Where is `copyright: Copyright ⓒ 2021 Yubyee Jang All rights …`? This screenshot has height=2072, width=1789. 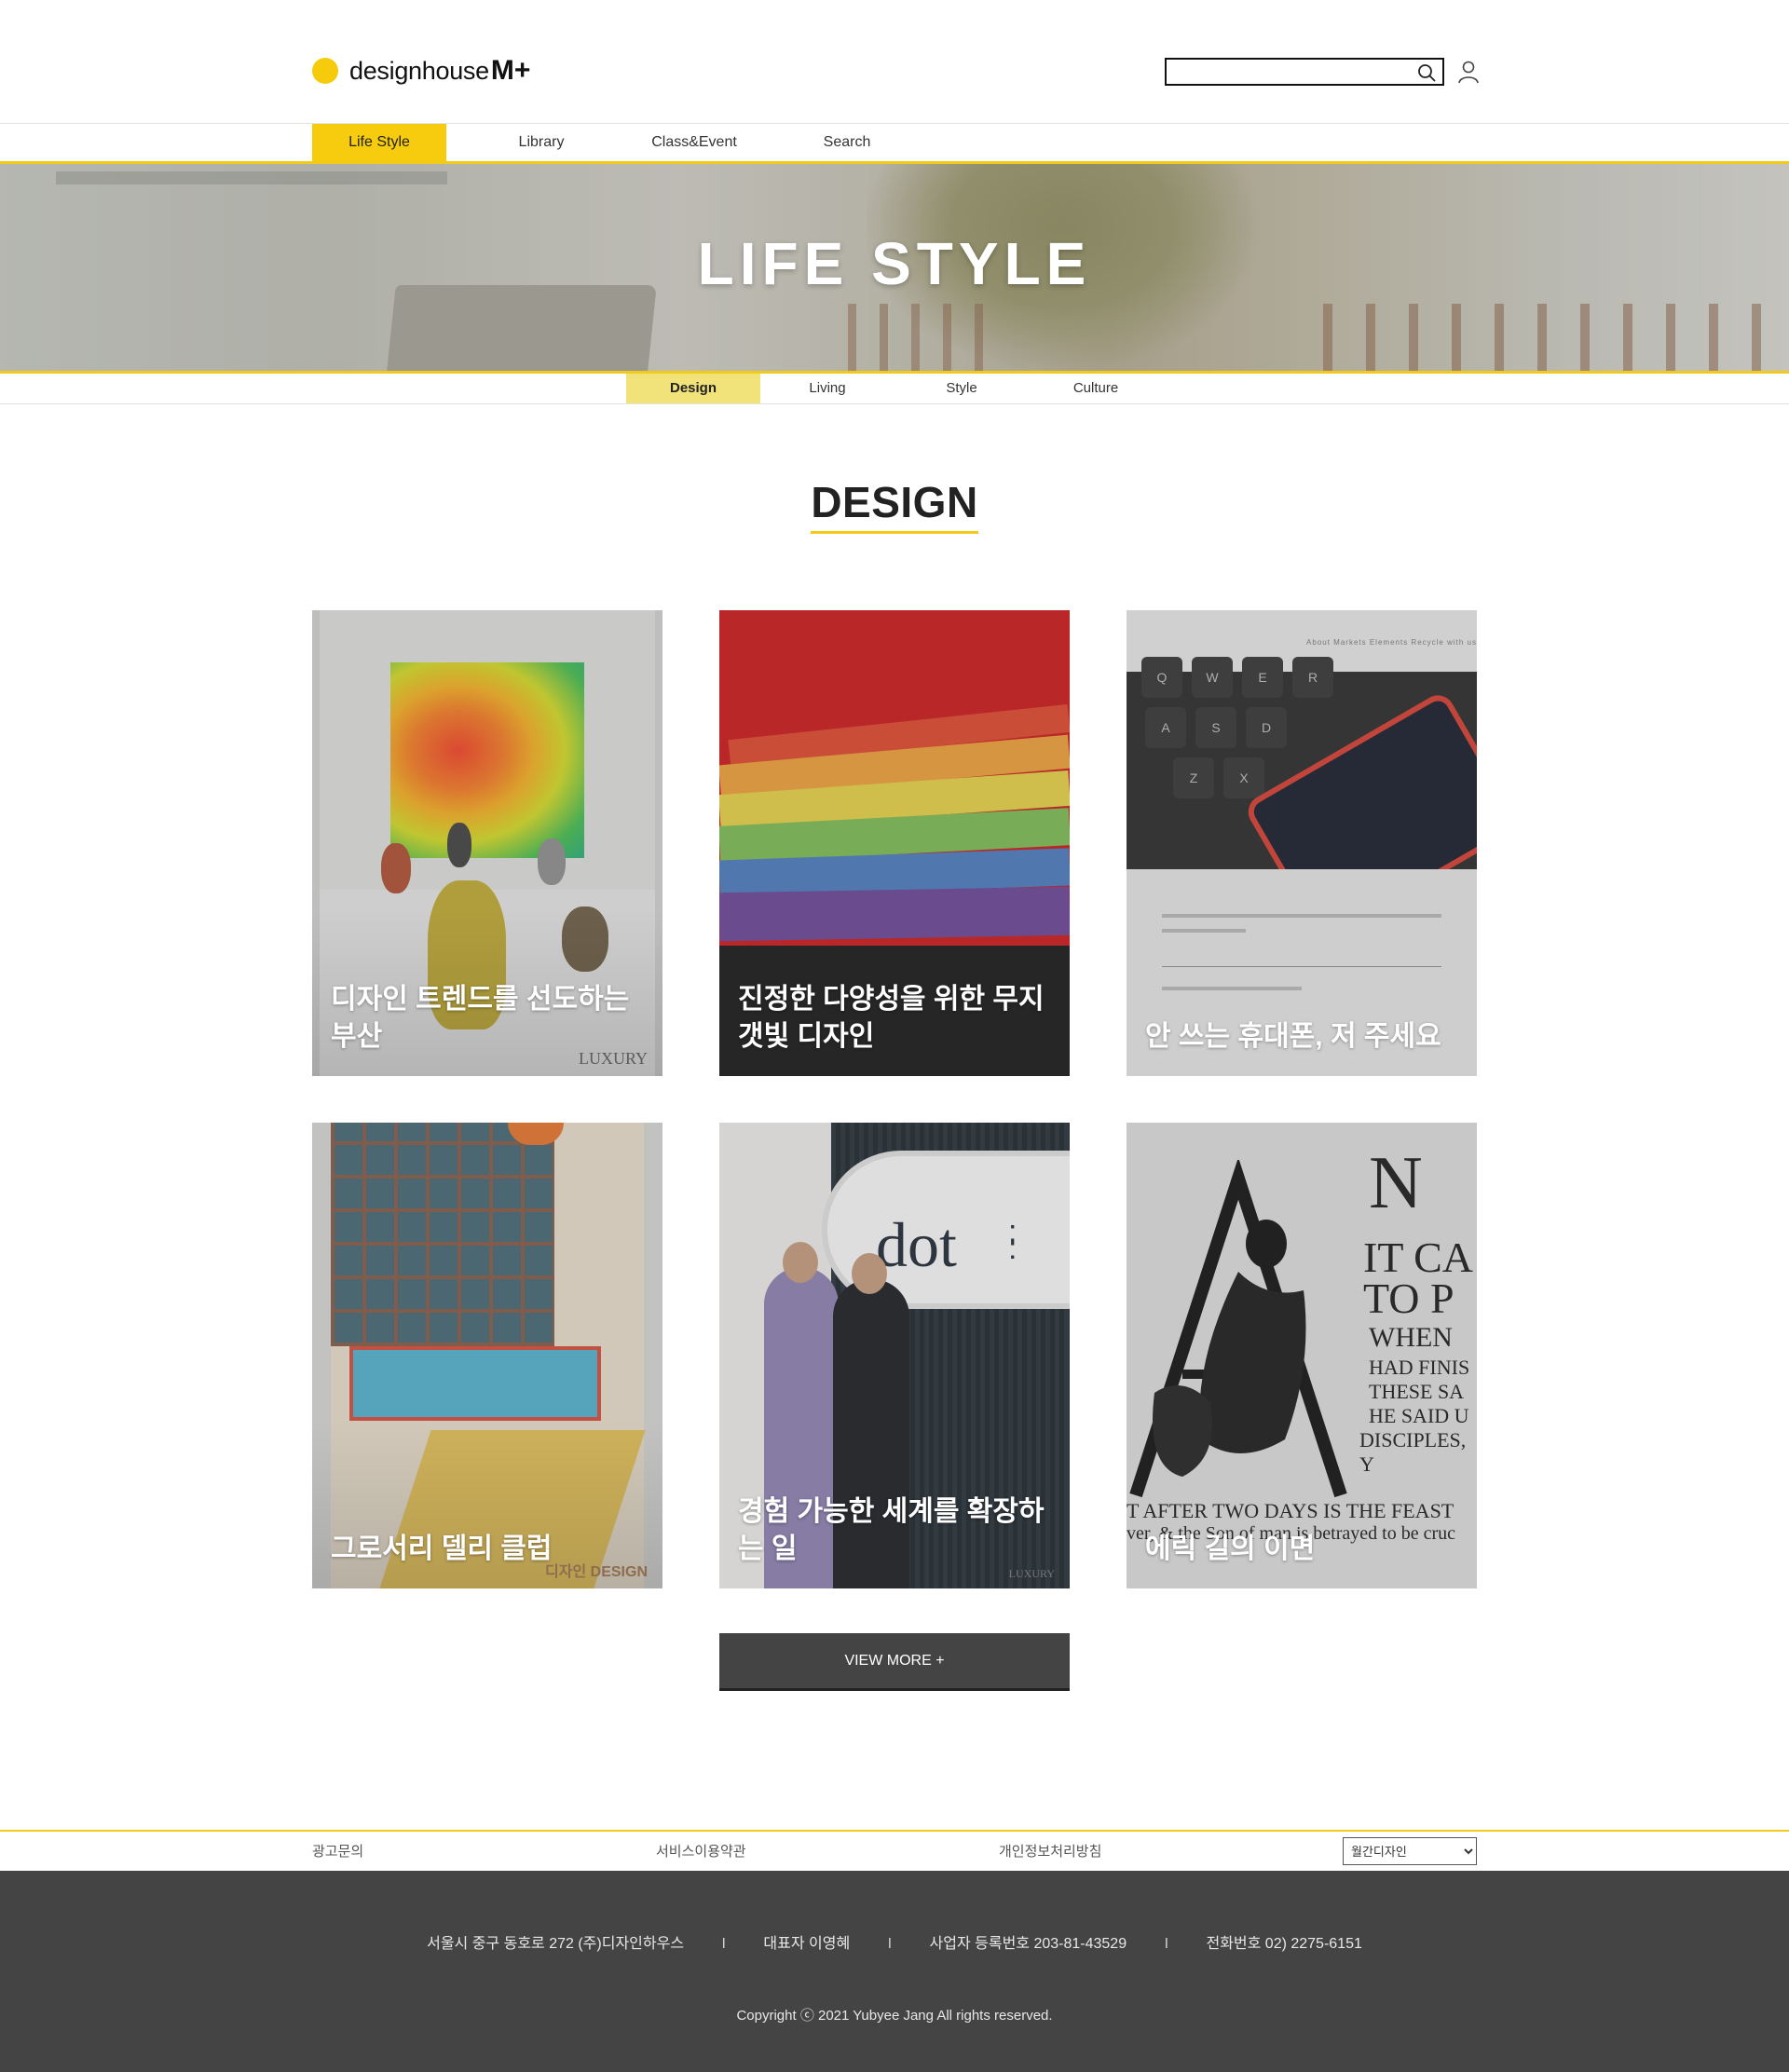 copyright: Copyright ⓒ 2021 Yubyee Jang All rights … is located at coordinates (894, 2016).